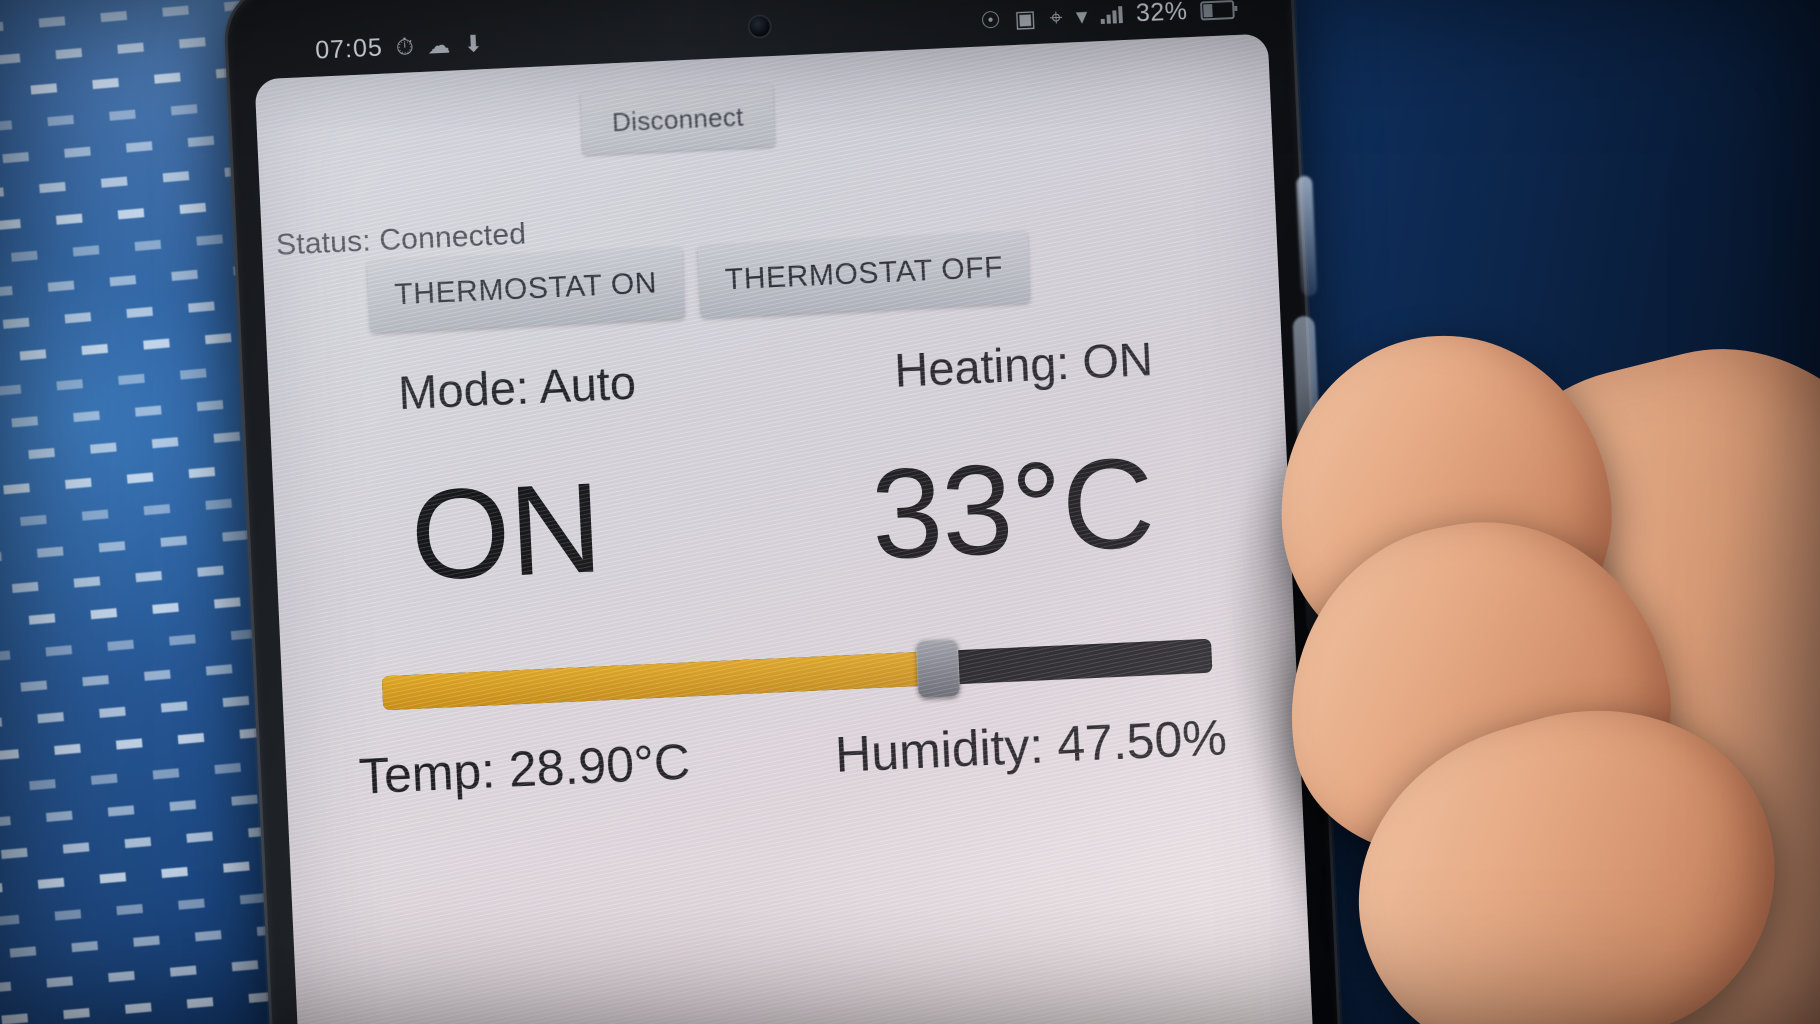  Describe the element at coordinates (439, 45) in the screenshot. I see `cloud-icon: ☁` at that location.